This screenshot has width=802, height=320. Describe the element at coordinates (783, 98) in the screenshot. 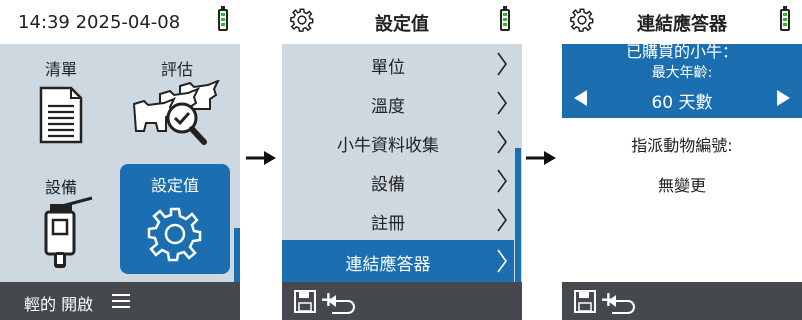

I see `arrow-right-icon` at that location.